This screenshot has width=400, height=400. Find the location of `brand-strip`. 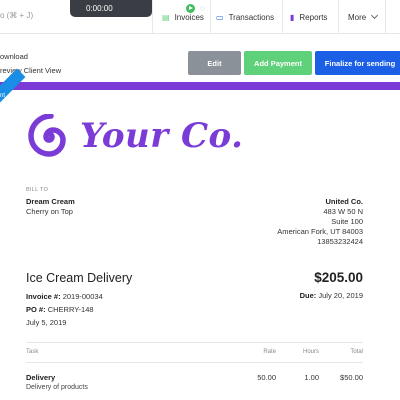

brand-strip is located at coordinates (200, 86).